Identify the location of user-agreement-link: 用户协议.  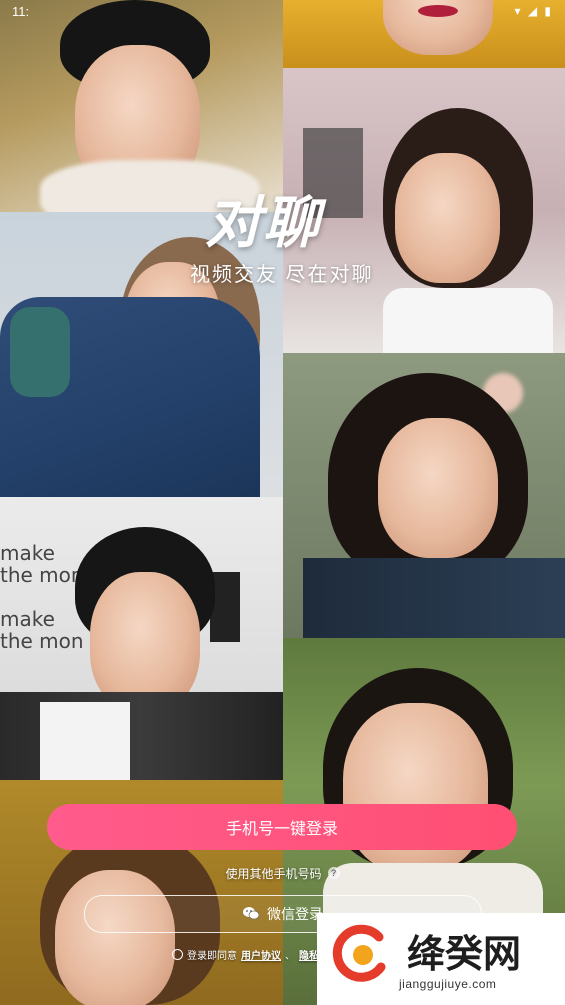
(261, 954).